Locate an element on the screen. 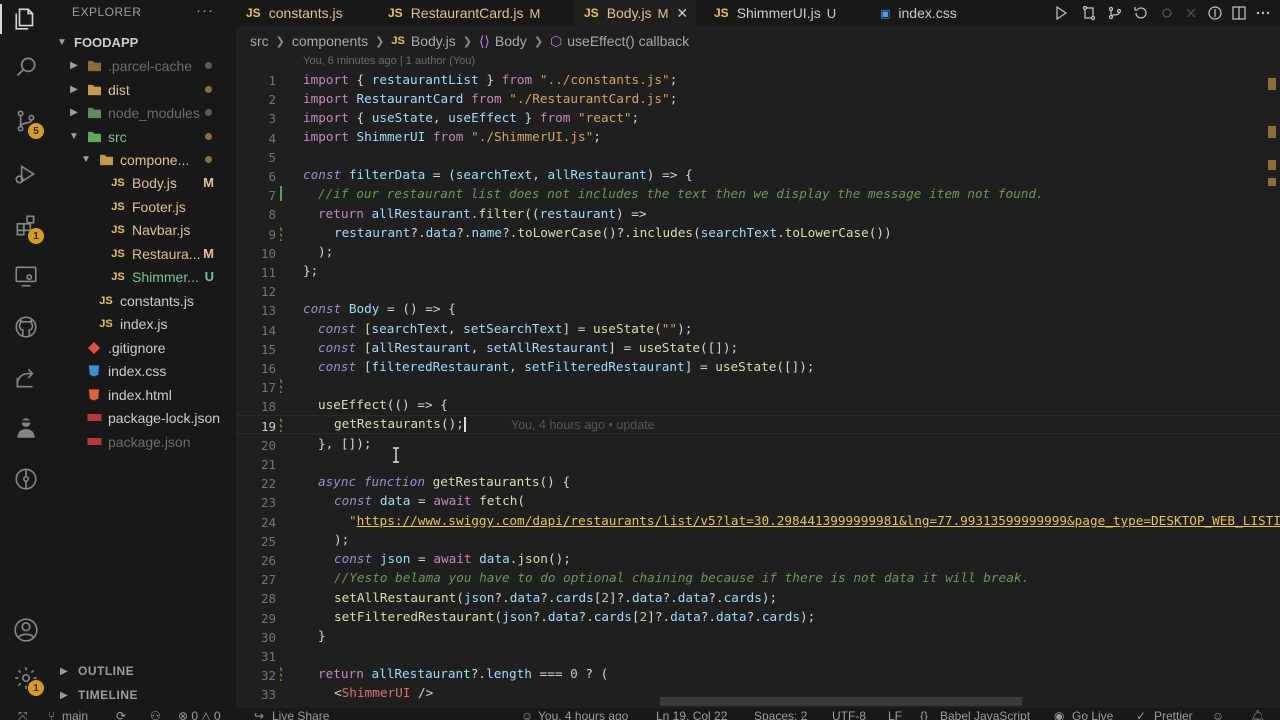 This screenshot has width=1280, height=720. tree-item-body-js: JS Body.js M is located at coordinates (144, 182).